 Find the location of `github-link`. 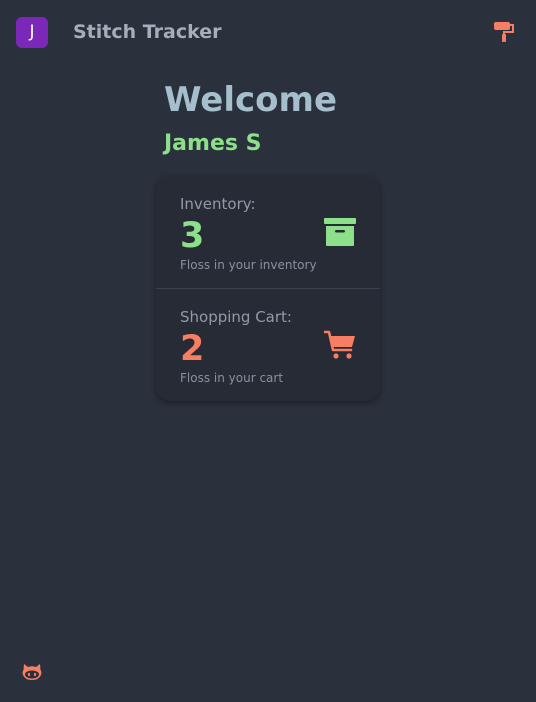

github-link is located at coordinates (32, 671).